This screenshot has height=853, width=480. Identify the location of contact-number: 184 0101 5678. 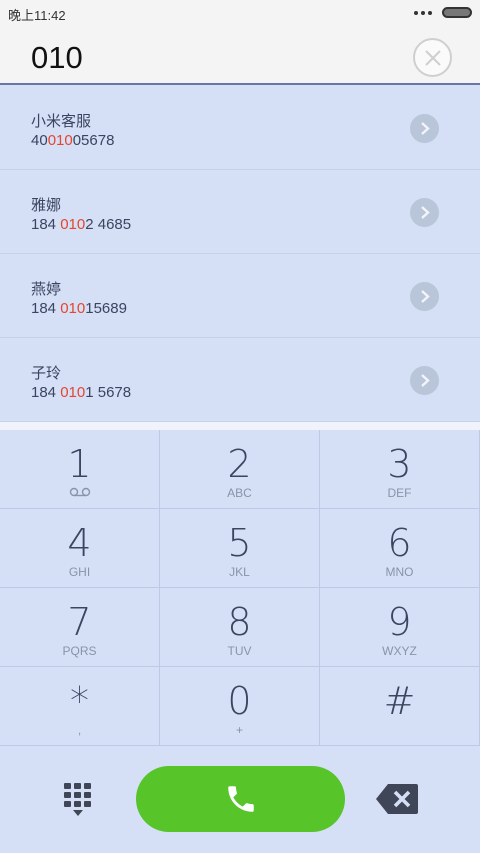
(81, 392).